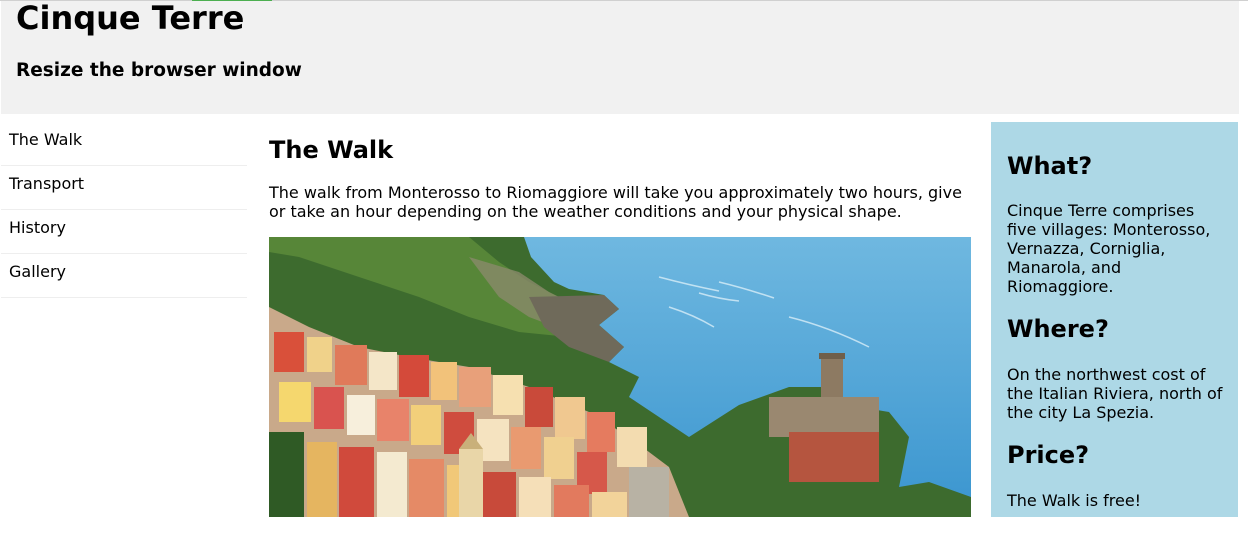 This screenshot has width=1248, height=539. Describe the element at coordinates (471, 475) in the screenshot. I see `church-tower` at that location.